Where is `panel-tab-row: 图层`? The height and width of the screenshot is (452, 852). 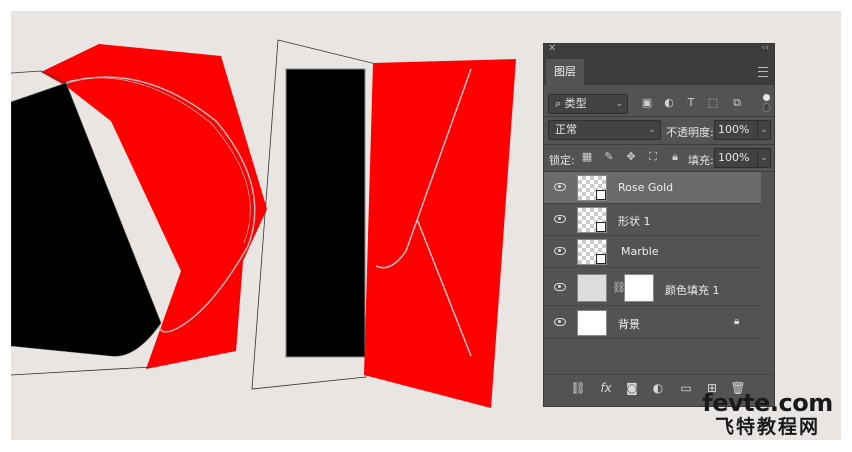
panel-tab-row: 图层 is located at coordinates (659, 71).